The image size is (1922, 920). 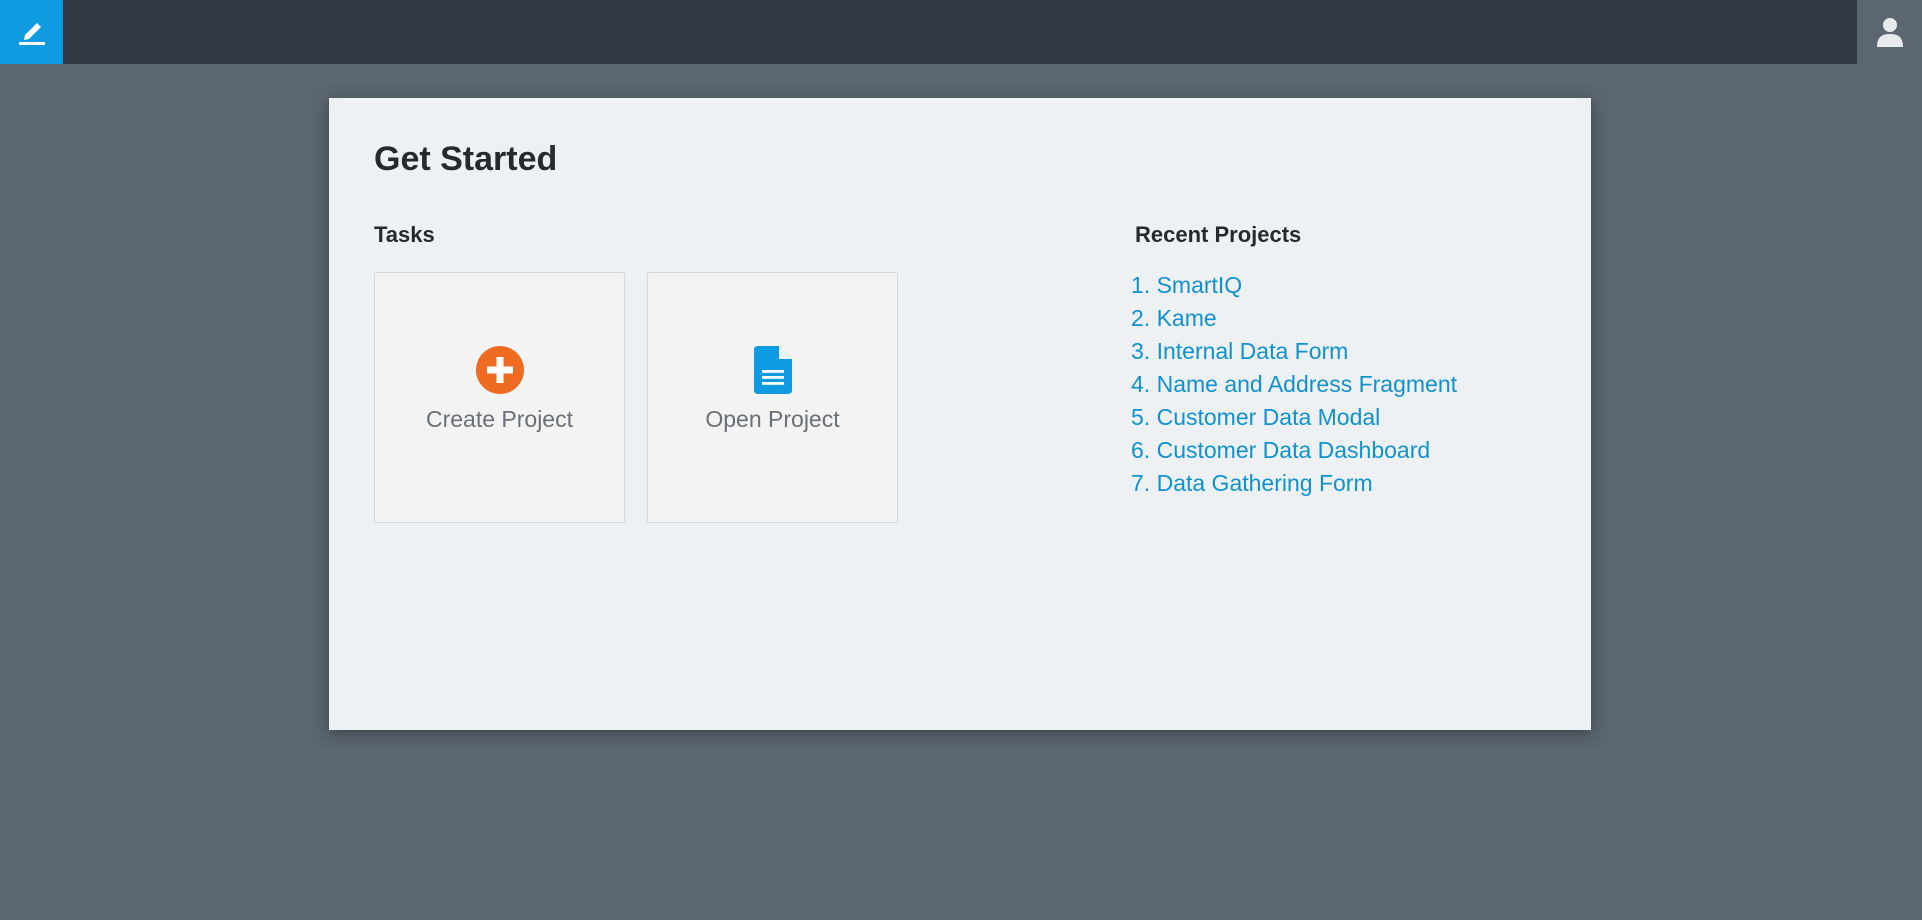 I want to click on home-button, so click(x=31, y=32).